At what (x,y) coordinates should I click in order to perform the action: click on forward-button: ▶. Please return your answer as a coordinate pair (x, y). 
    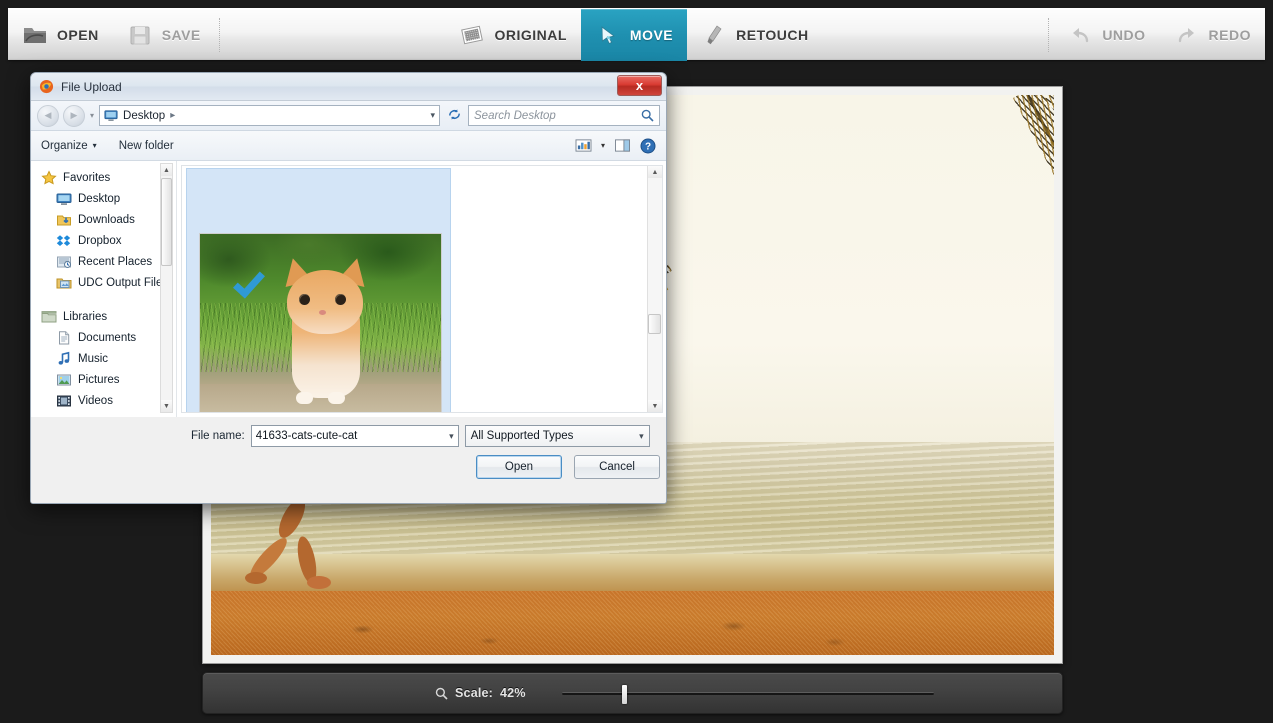
    Looking at the image, I should click on (74, 115).